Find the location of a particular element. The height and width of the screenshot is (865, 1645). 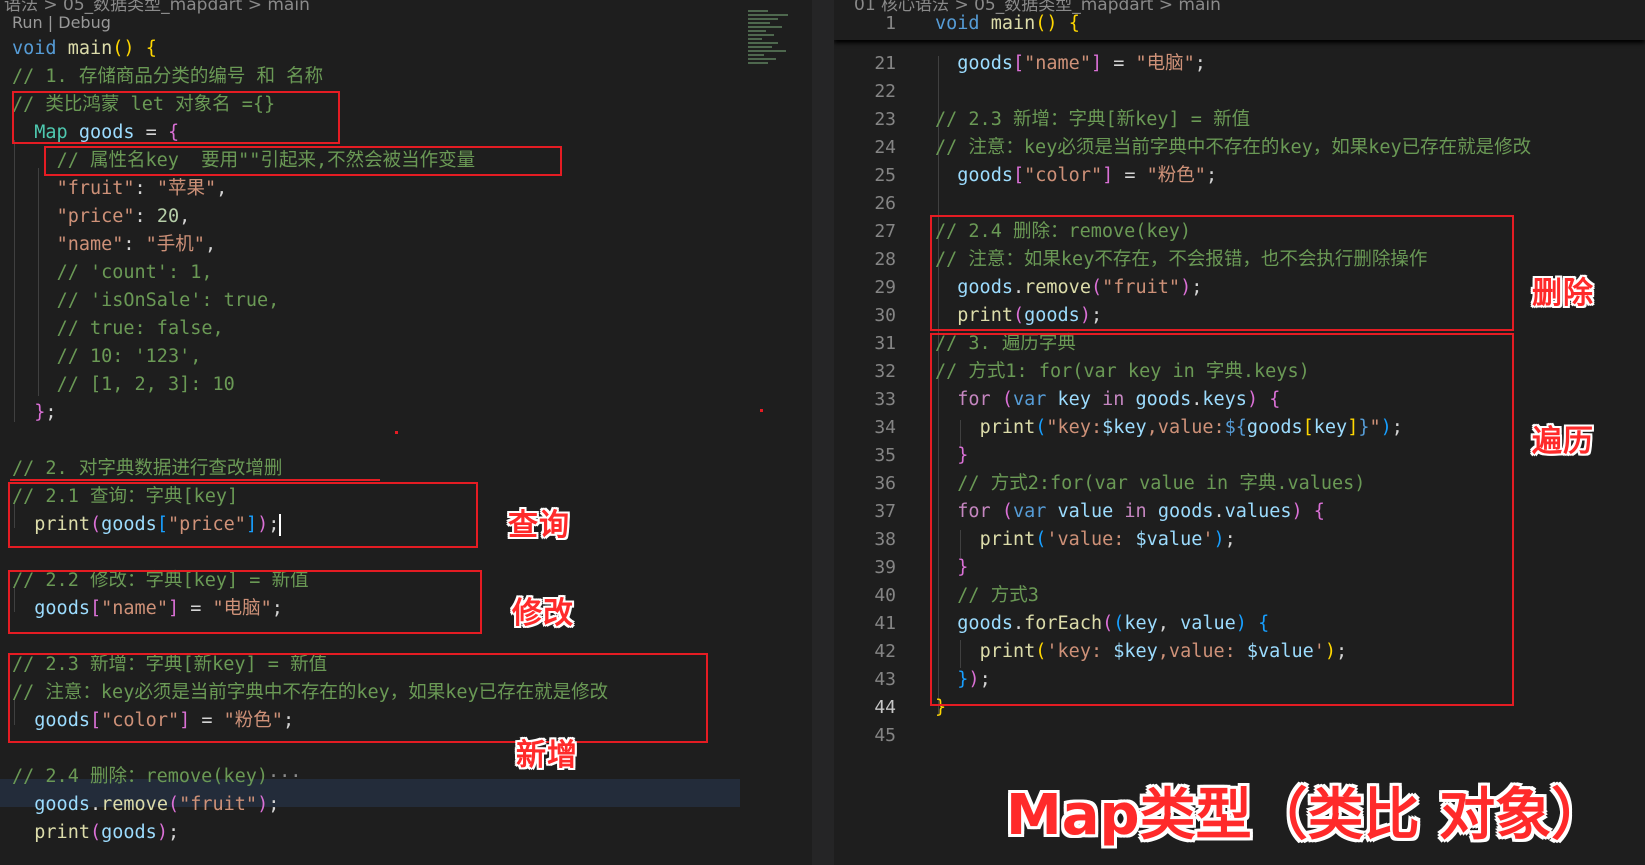

line-number: 23 is located at coordinates (885, 119).